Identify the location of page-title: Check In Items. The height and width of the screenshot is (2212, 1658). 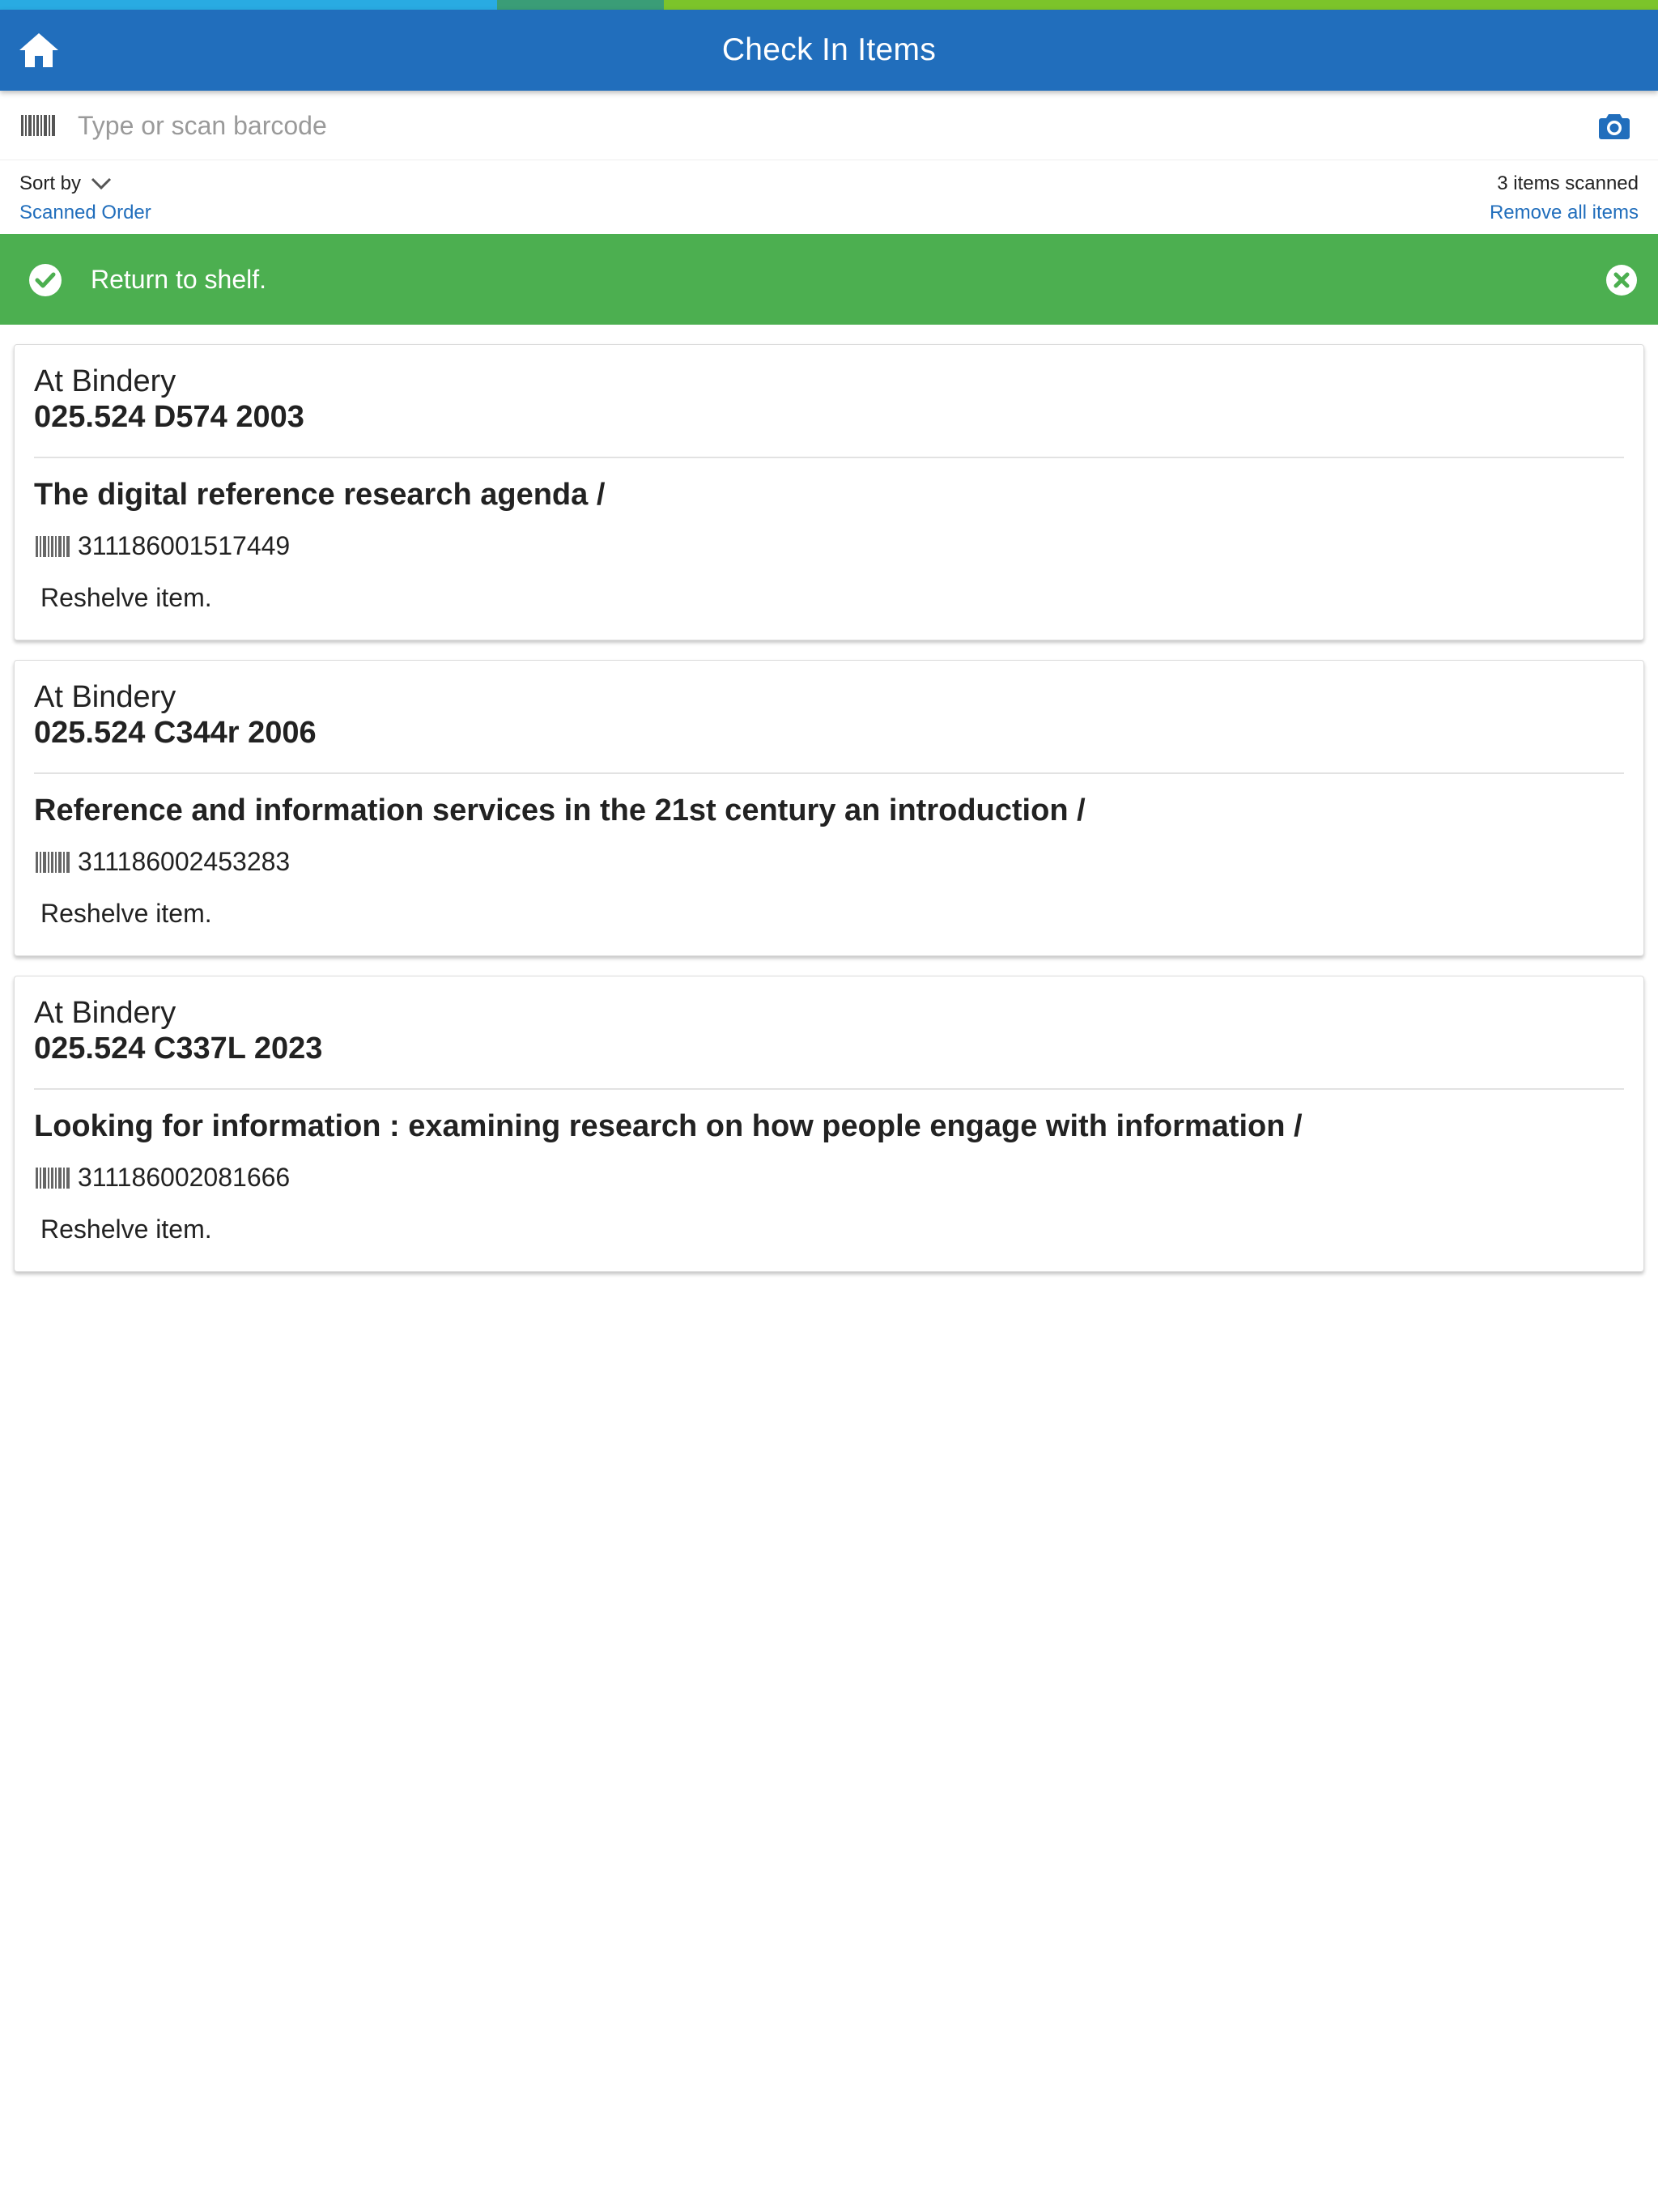
(829, 49).